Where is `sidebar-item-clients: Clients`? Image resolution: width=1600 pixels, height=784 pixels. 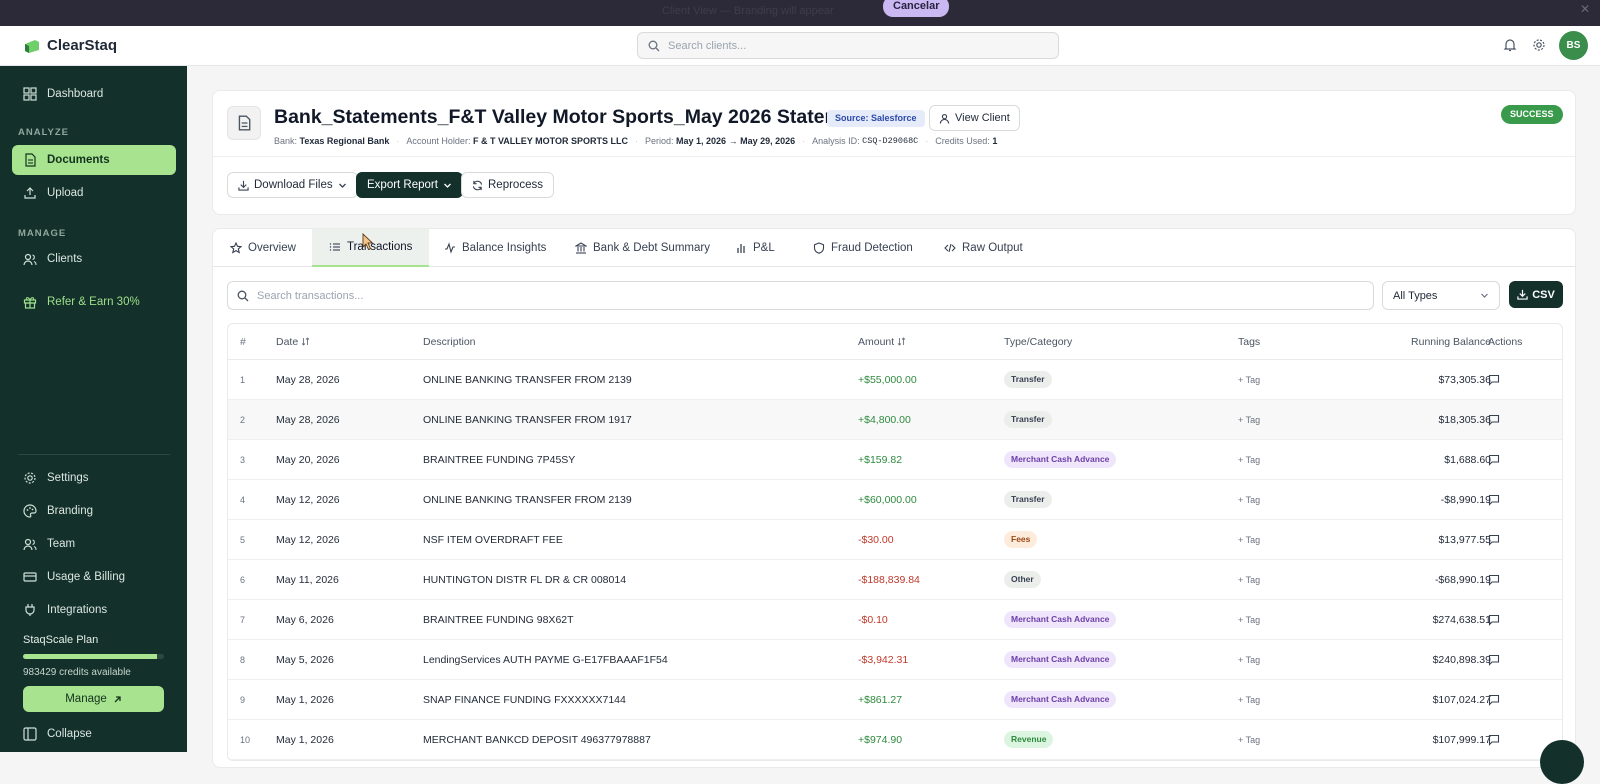
sidebar-item-clients: Clients is located at coordinates (94, 259).